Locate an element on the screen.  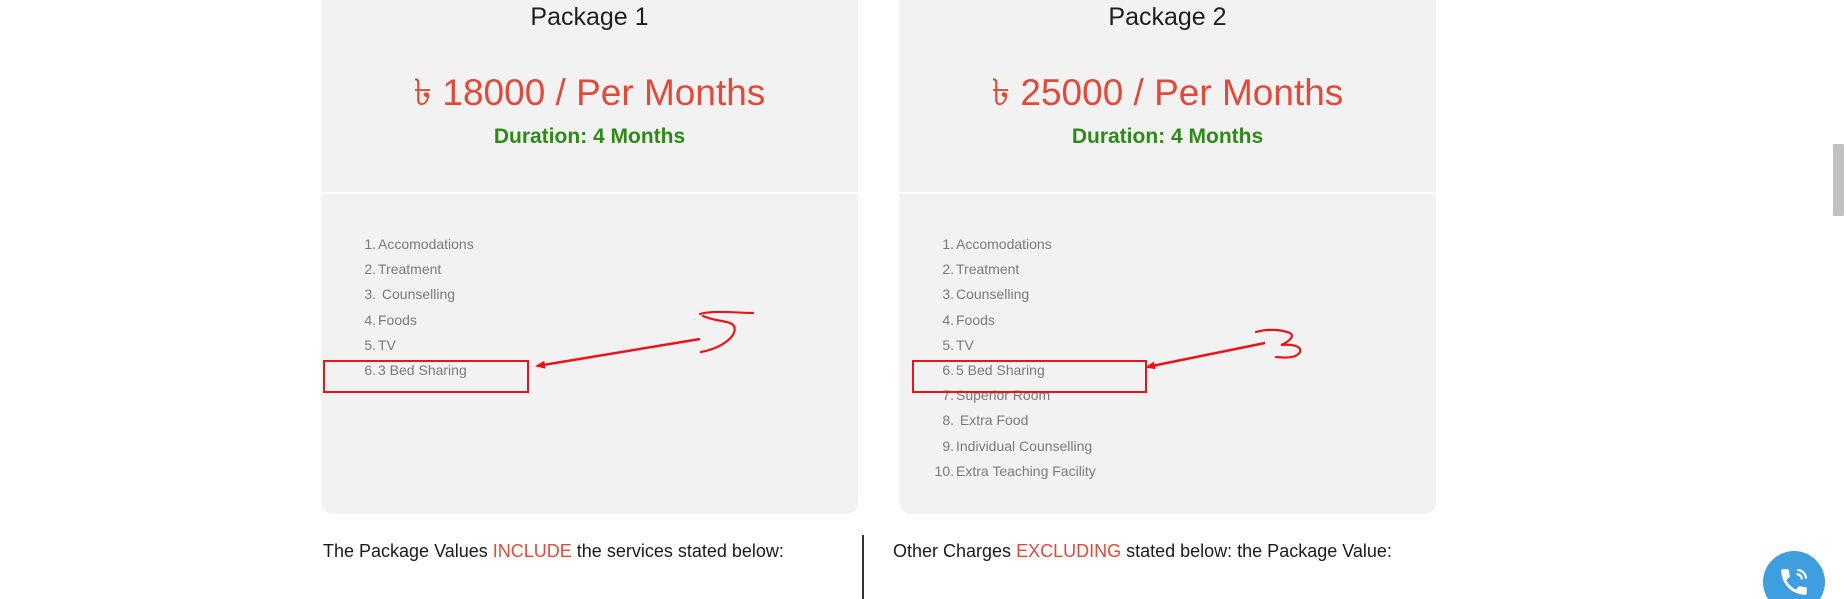
list-item: 10. Extra Teaching Facility is located at coordinates (1015, 474).